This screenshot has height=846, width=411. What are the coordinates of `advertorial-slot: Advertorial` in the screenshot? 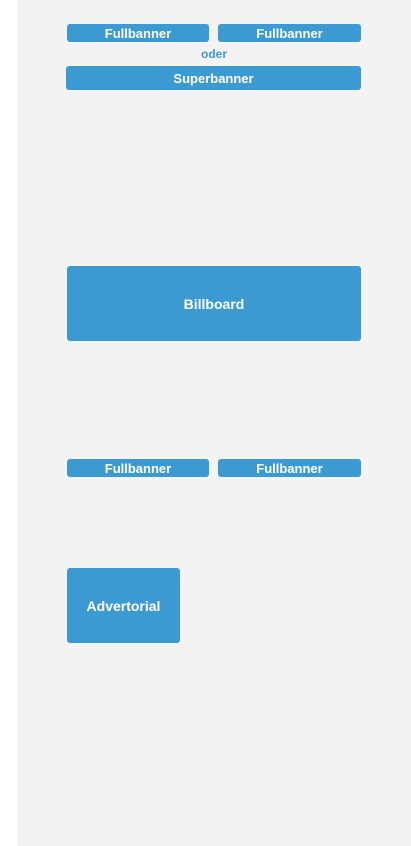 It's located at (123, 605).